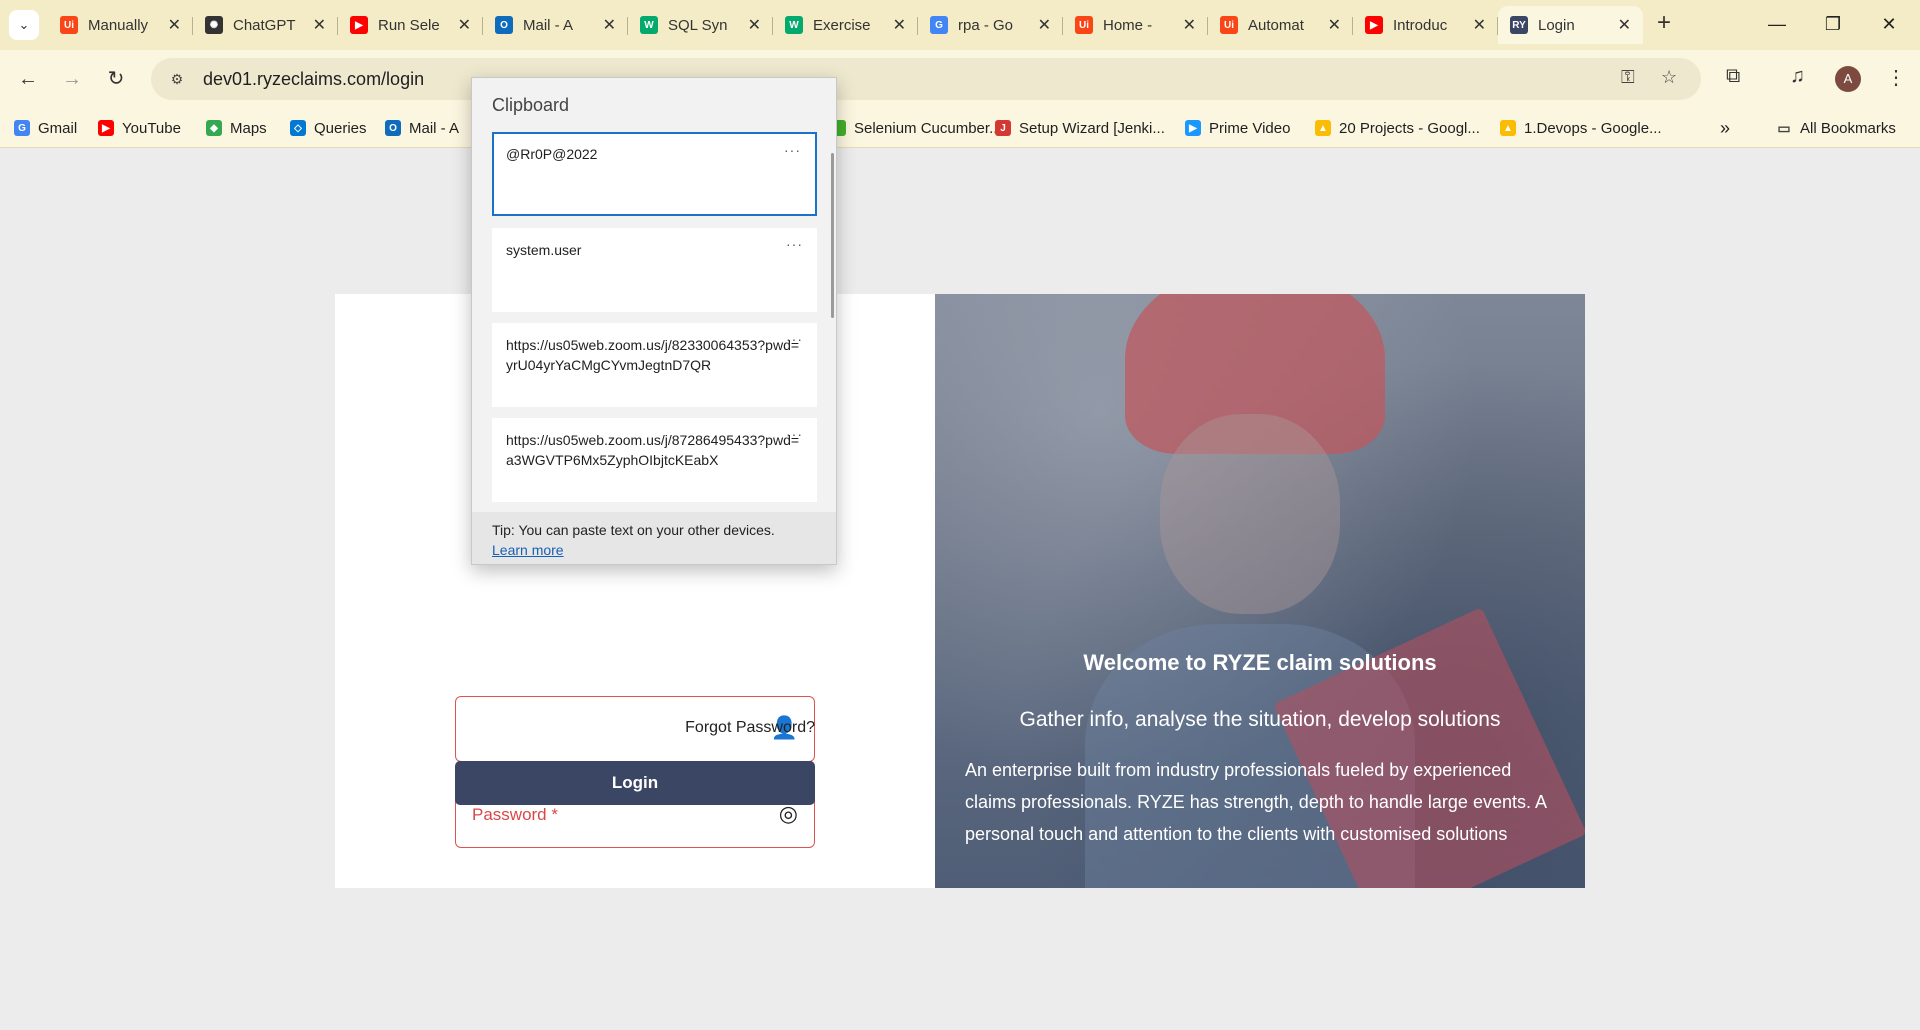 This screenshot has width=1920, height=1030. I want to click on plus-icon: +, so click(1663, 22).